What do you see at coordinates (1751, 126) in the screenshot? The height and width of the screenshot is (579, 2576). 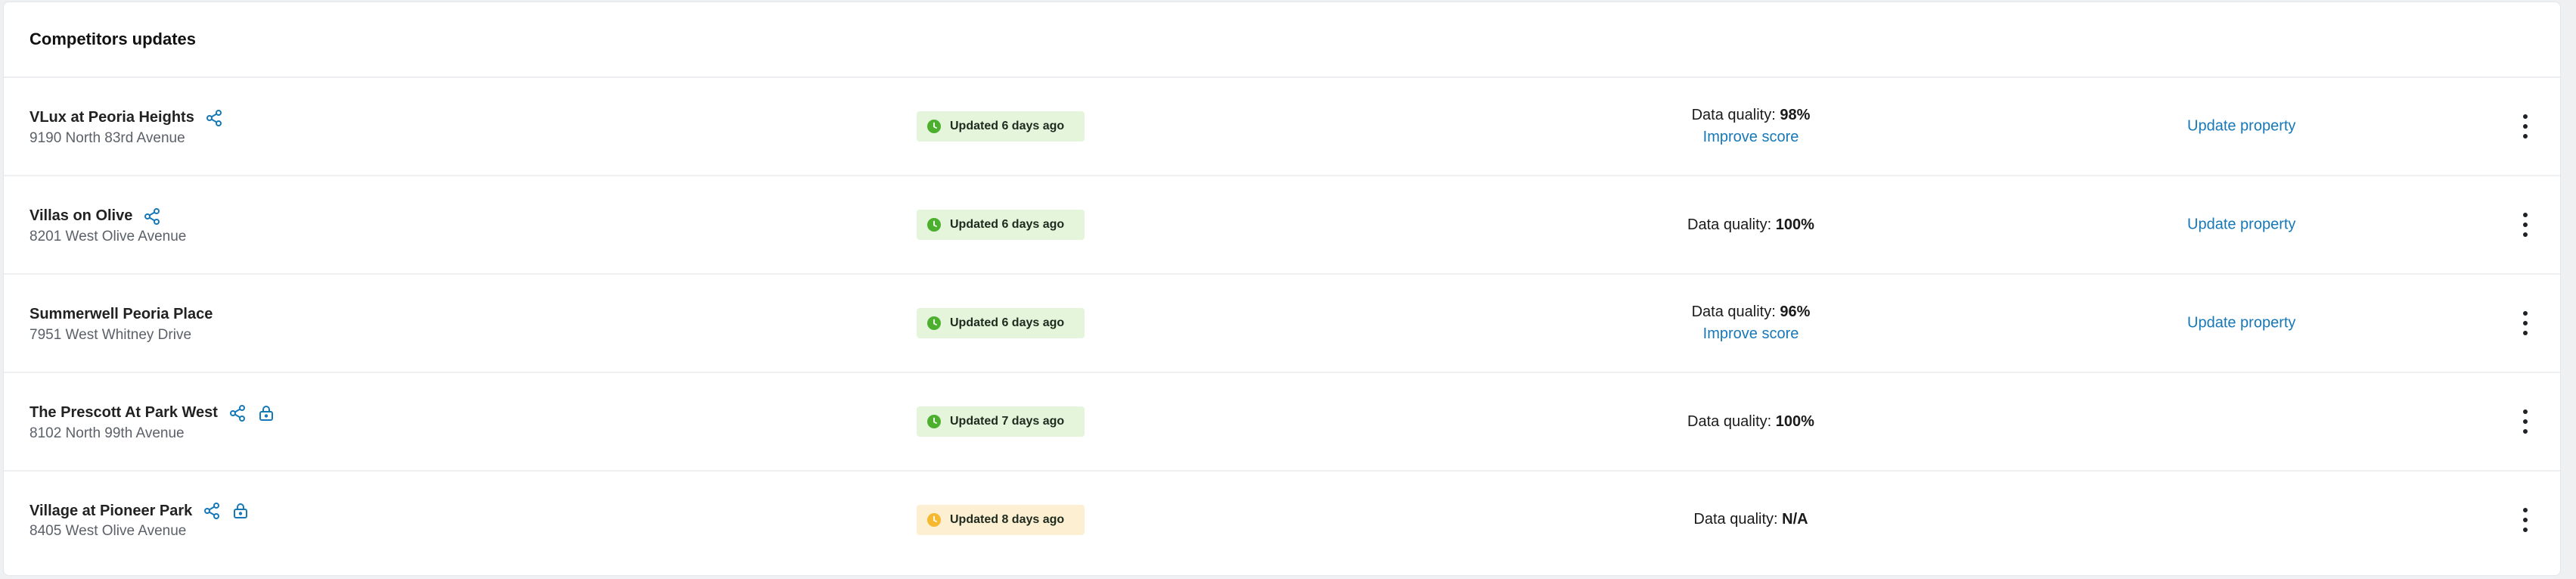 I see `data-quality: Data quality: 98% Improve score` at bounding box center [1751, 126].